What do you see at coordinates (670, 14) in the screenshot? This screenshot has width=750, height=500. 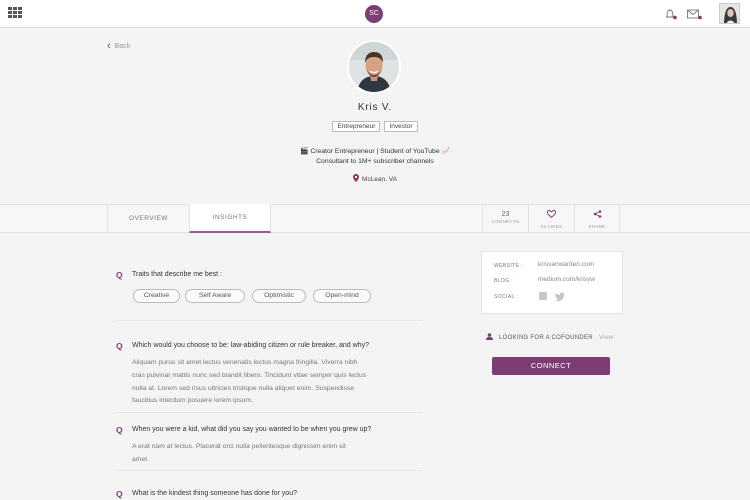 I see `bell-icon` at bounding box center [670, 14].